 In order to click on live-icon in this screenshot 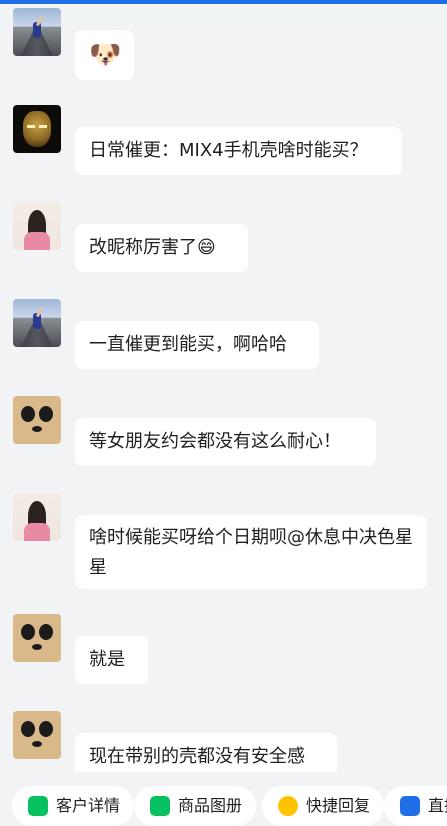, I will do `click(410, 806)`.